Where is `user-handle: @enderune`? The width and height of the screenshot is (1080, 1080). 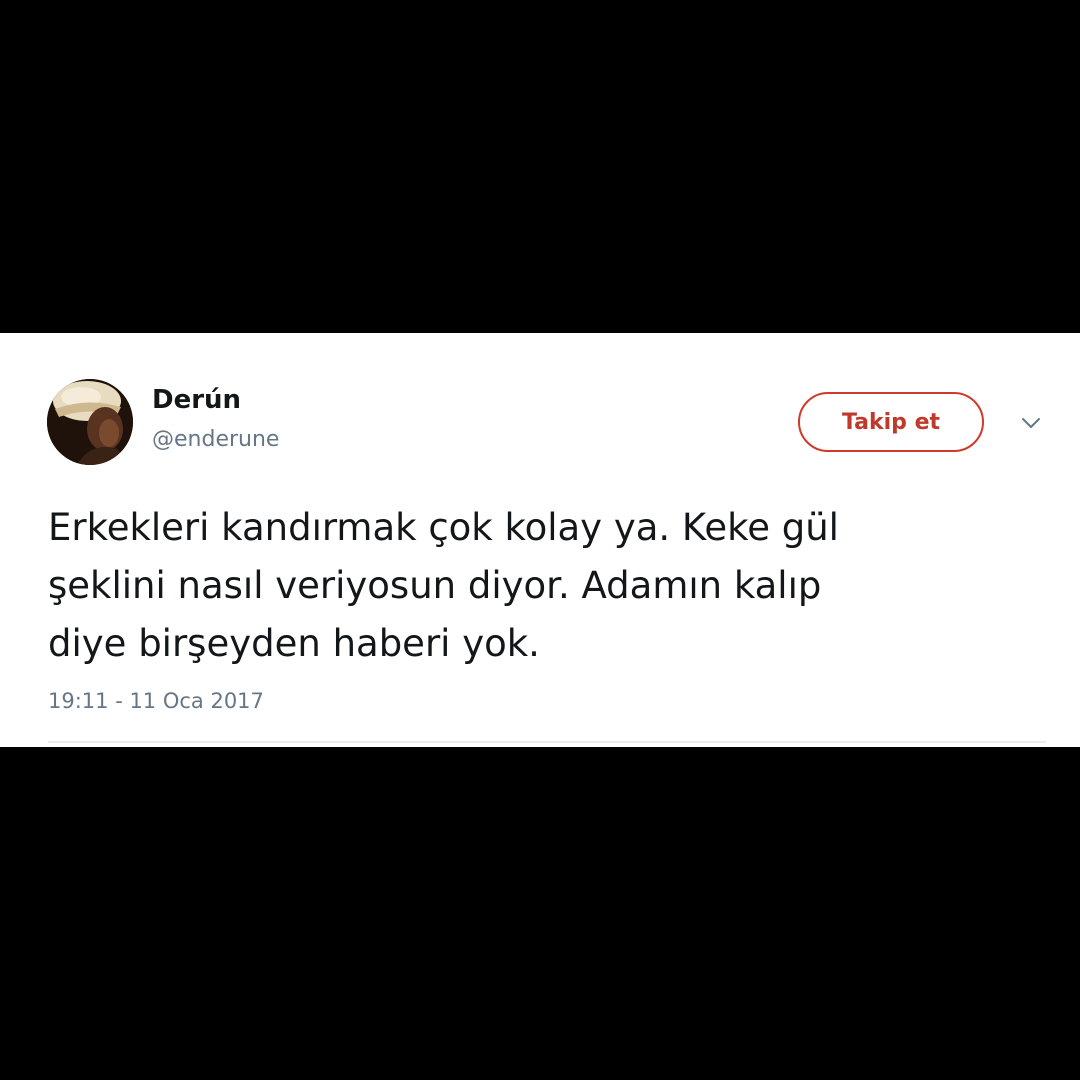 user-handle: @enderune is located at coordinates (215, 439).